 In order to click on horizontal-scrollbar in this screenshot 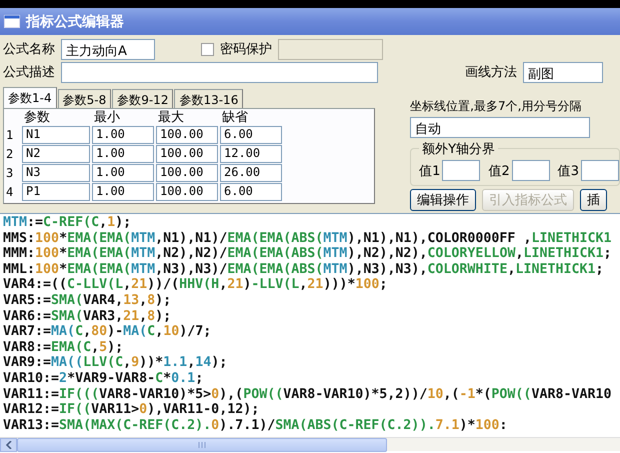, I will do `click(310, 444)`.